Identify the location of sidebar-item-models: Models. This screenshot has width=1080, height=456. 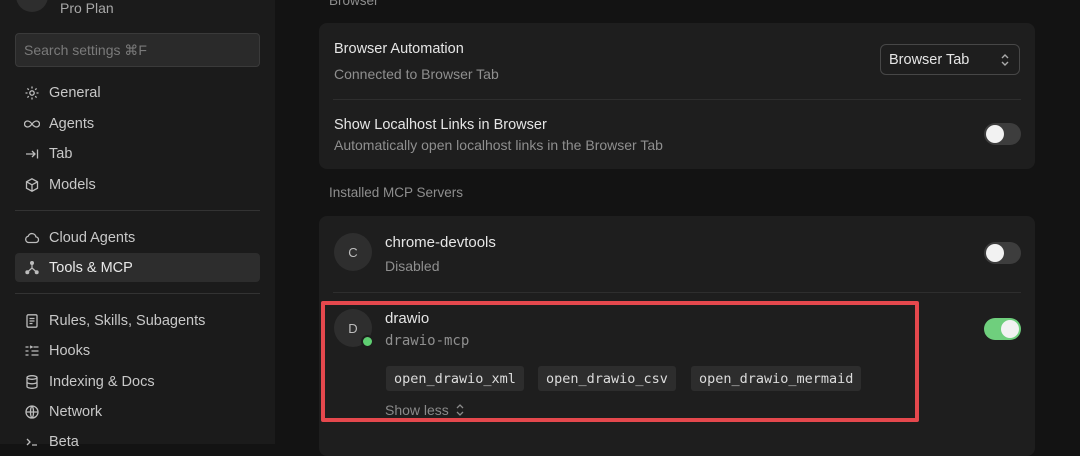
(137, 184).